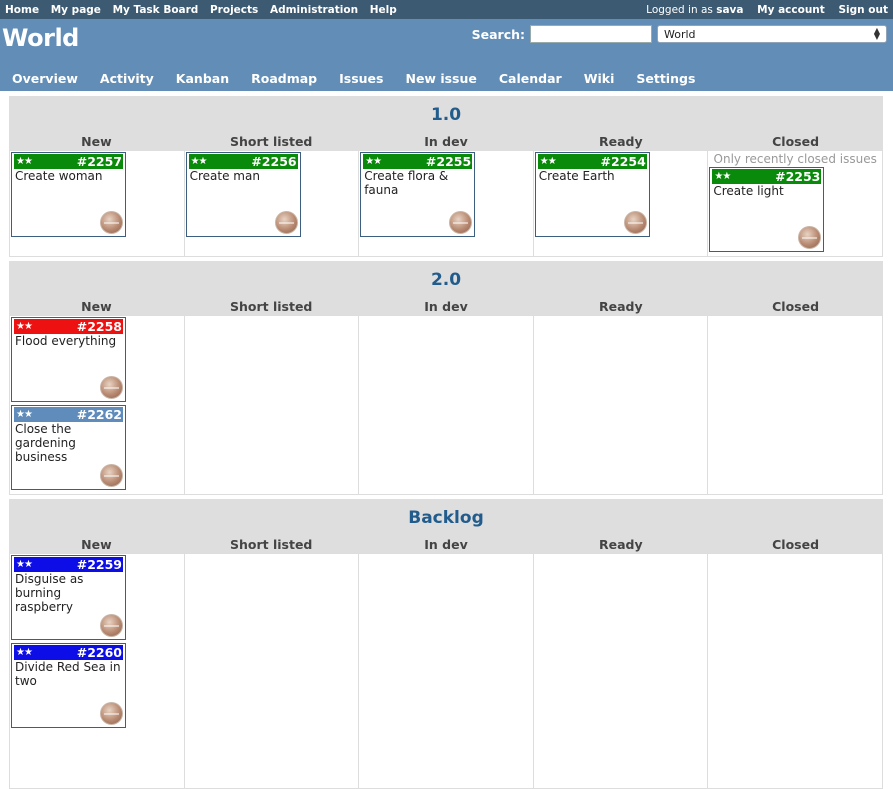 This screenshot has width=893, height=789. I want to click on top-menu-my-page: My page, so click(76, 10).